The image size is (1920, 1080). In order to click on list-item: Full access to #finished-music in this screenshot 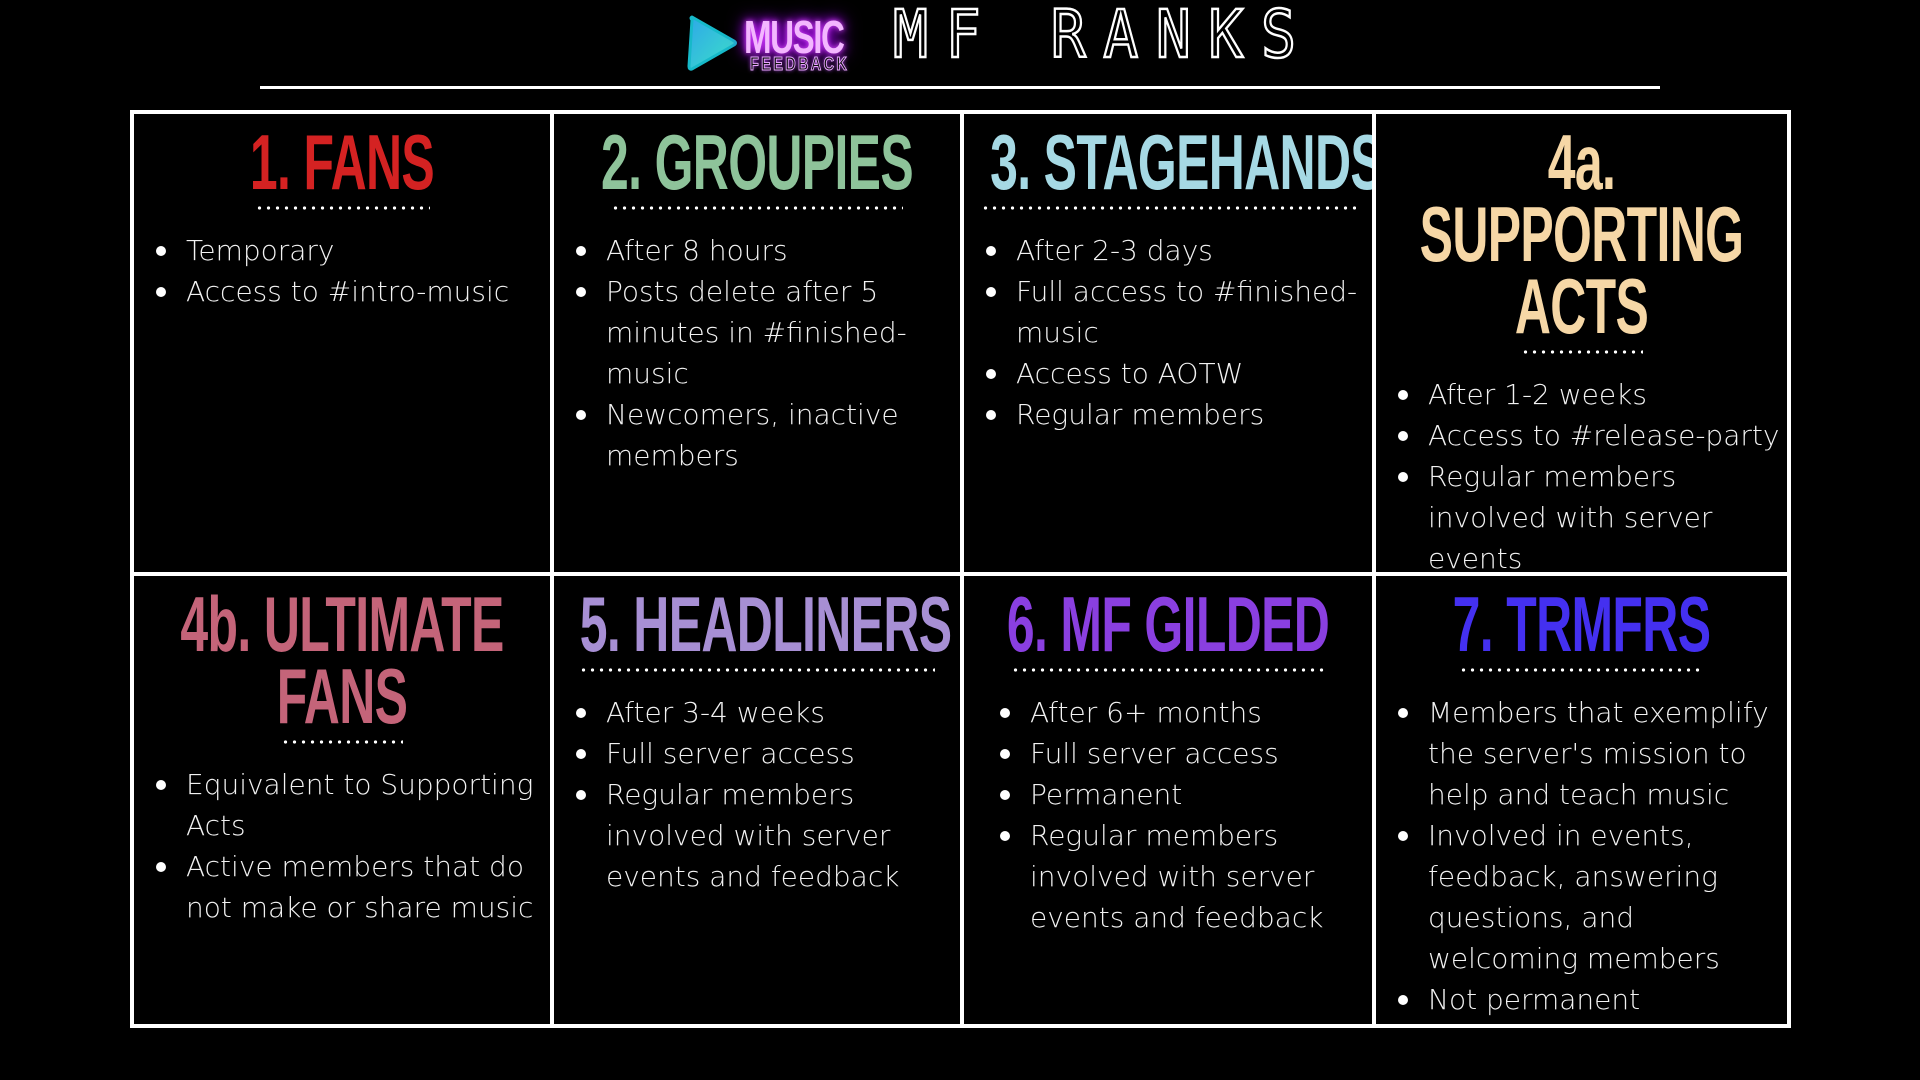, I will do `click(1175, 312)`.